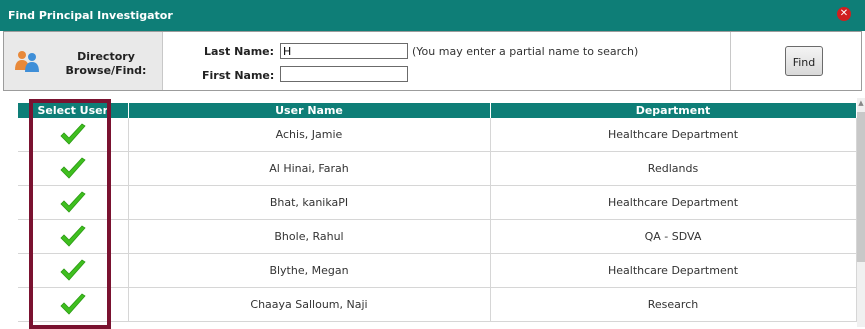 The width and height of the screenshot is (865, 329). What do you see at coordinates (309, 270) in the screenshot?
I see `user-name-cell: Blythe, Megan` at bounding box center [309, 270].